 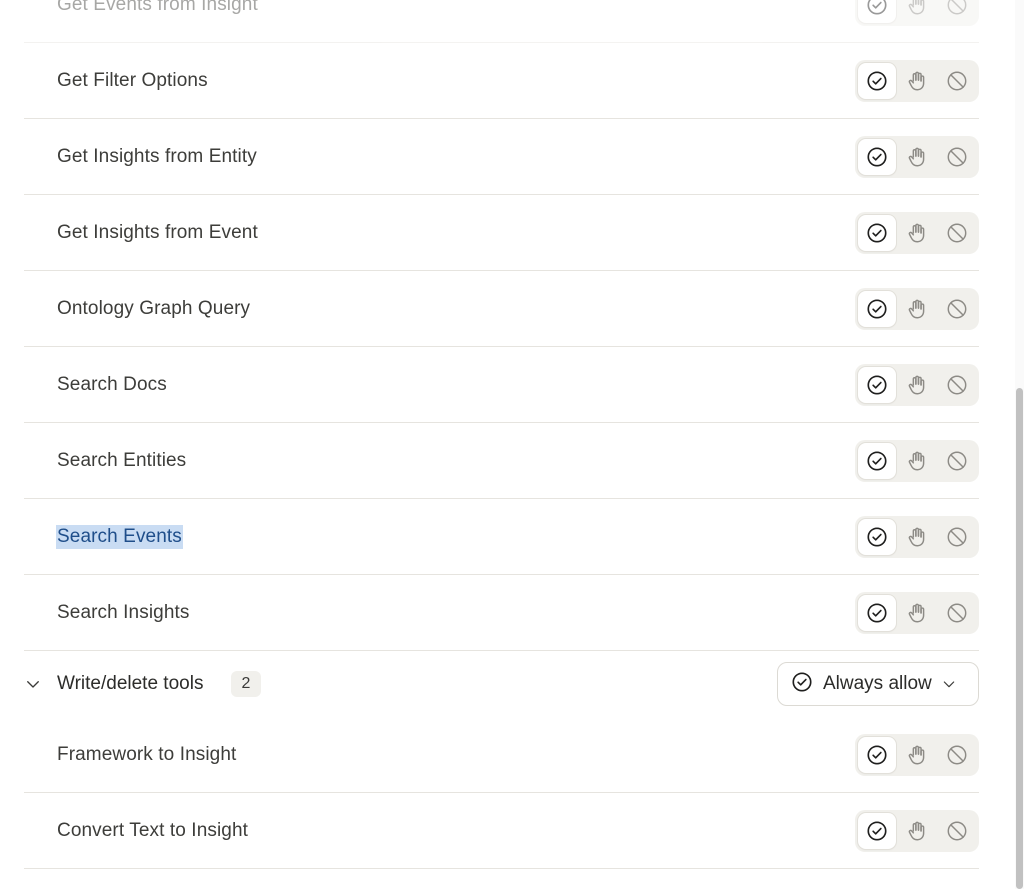 I want to click on section-permission-dropdown: Always allow, so click(x=878, y=684).